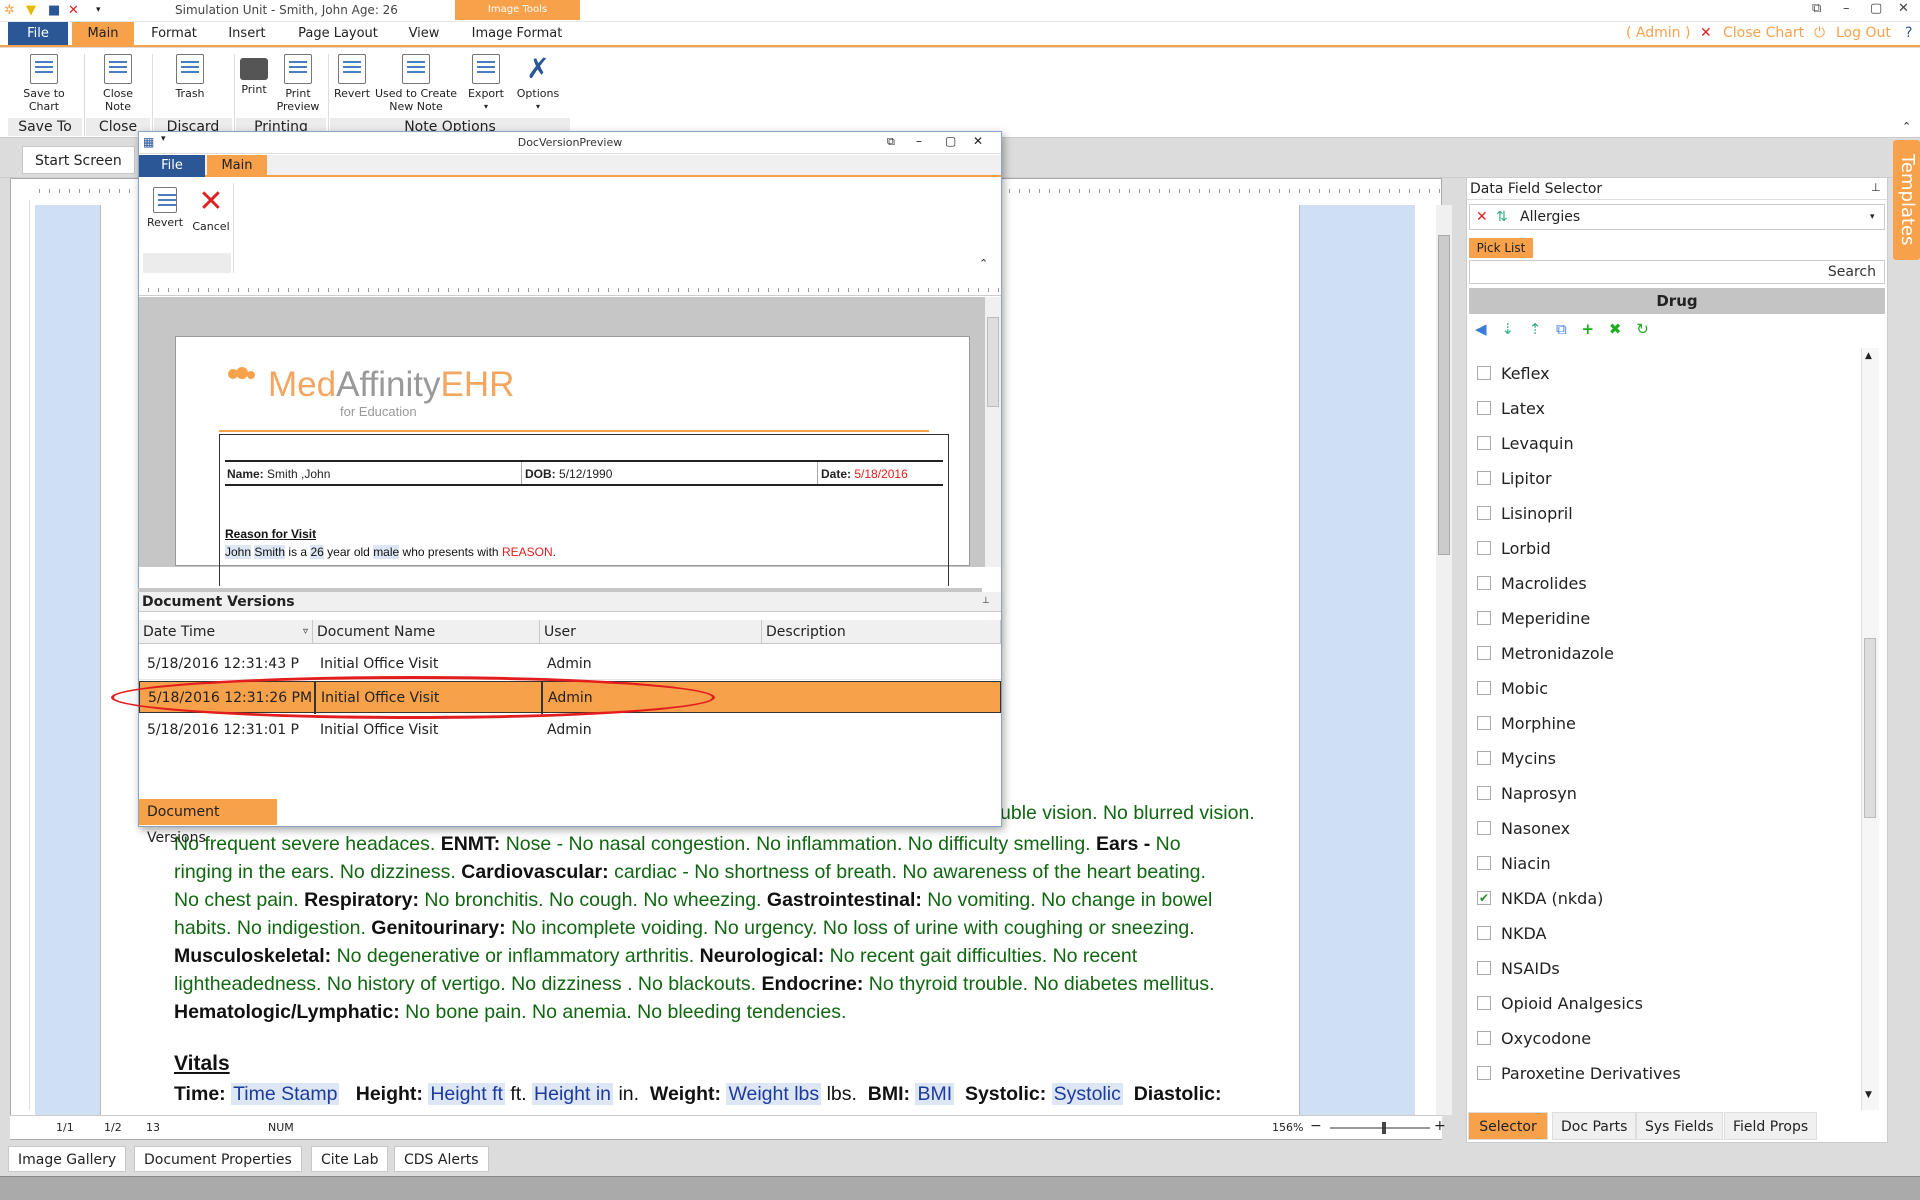 This screenshot has height=1200, width=1920. Describe the element at coordinates (1525, 443) in the screenshot. I see `drug-list-item: Levaquin` at that location.